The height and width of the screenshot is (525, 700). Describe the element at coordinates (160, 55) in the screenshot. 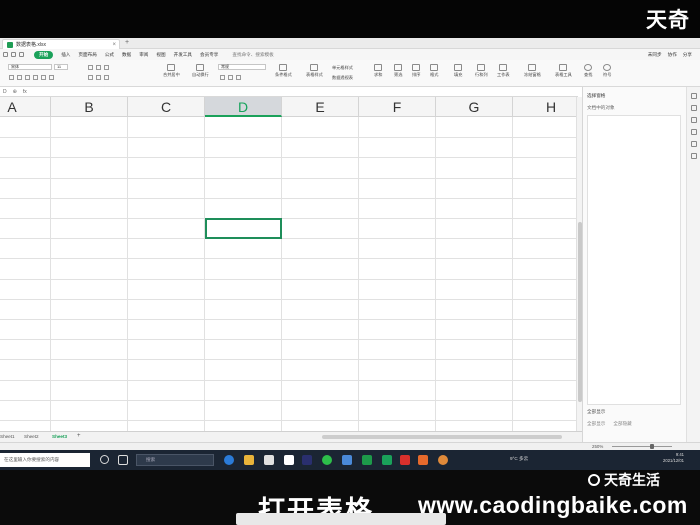

I see `menu-view: 视图` at that location.